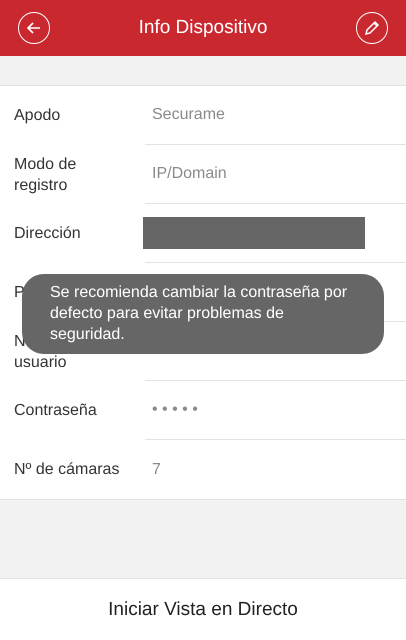 This screenshot has height=640, width=406. I want to click on edit-button, so click(372, 28).